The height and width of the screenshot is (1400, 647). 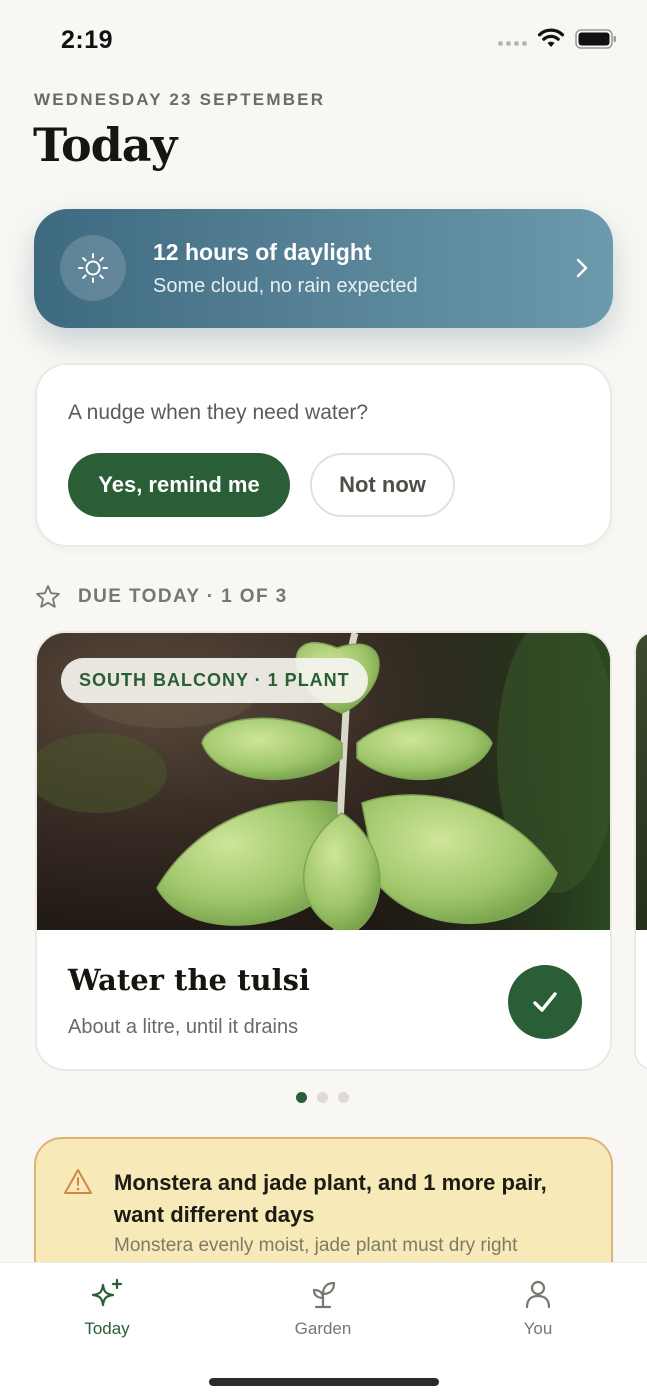 I want to click on reminder-question: A nudge when they need water?, so click(x=218, y=412).